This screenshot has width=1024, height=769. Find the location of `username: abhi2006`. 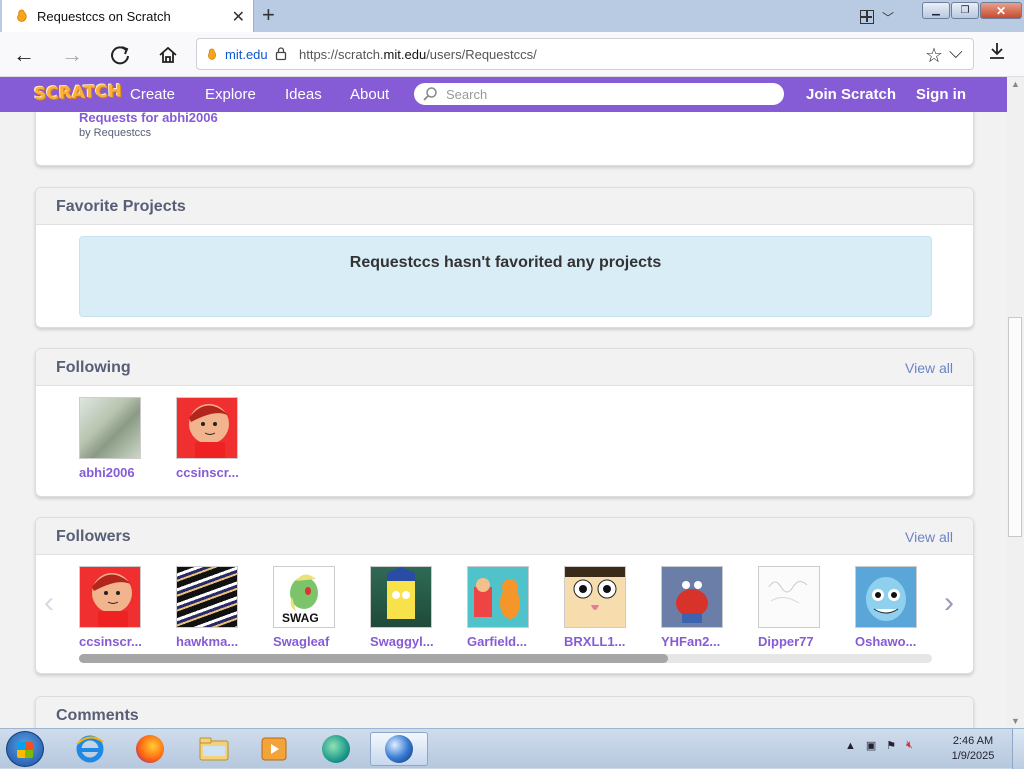

username: abhi2006 is located at coordinates (127, 472).